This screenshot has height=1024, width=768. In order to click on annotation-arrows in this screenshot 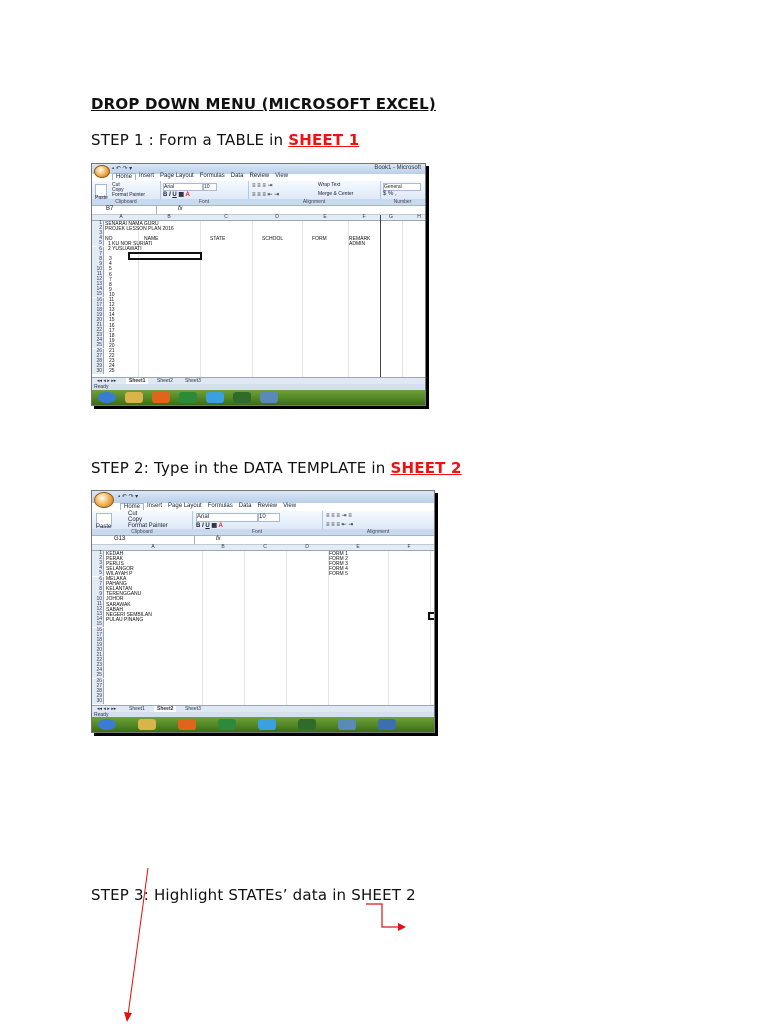, I will do `click(265, 944)`.